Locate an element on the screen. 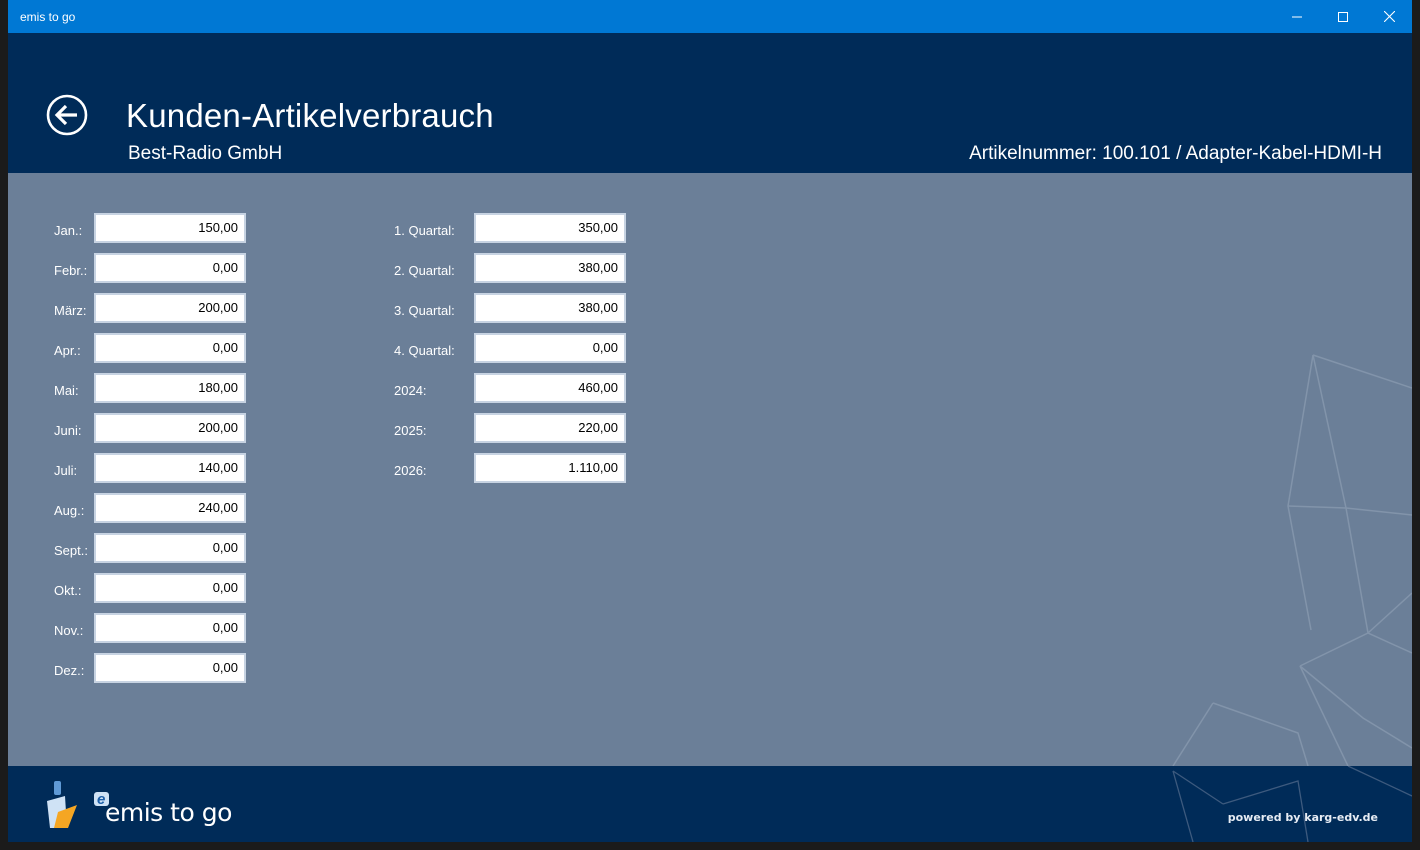 The height and width of the screenshot is (850, 1420). summary-row: 2024: is located at coordinates (510, 389).